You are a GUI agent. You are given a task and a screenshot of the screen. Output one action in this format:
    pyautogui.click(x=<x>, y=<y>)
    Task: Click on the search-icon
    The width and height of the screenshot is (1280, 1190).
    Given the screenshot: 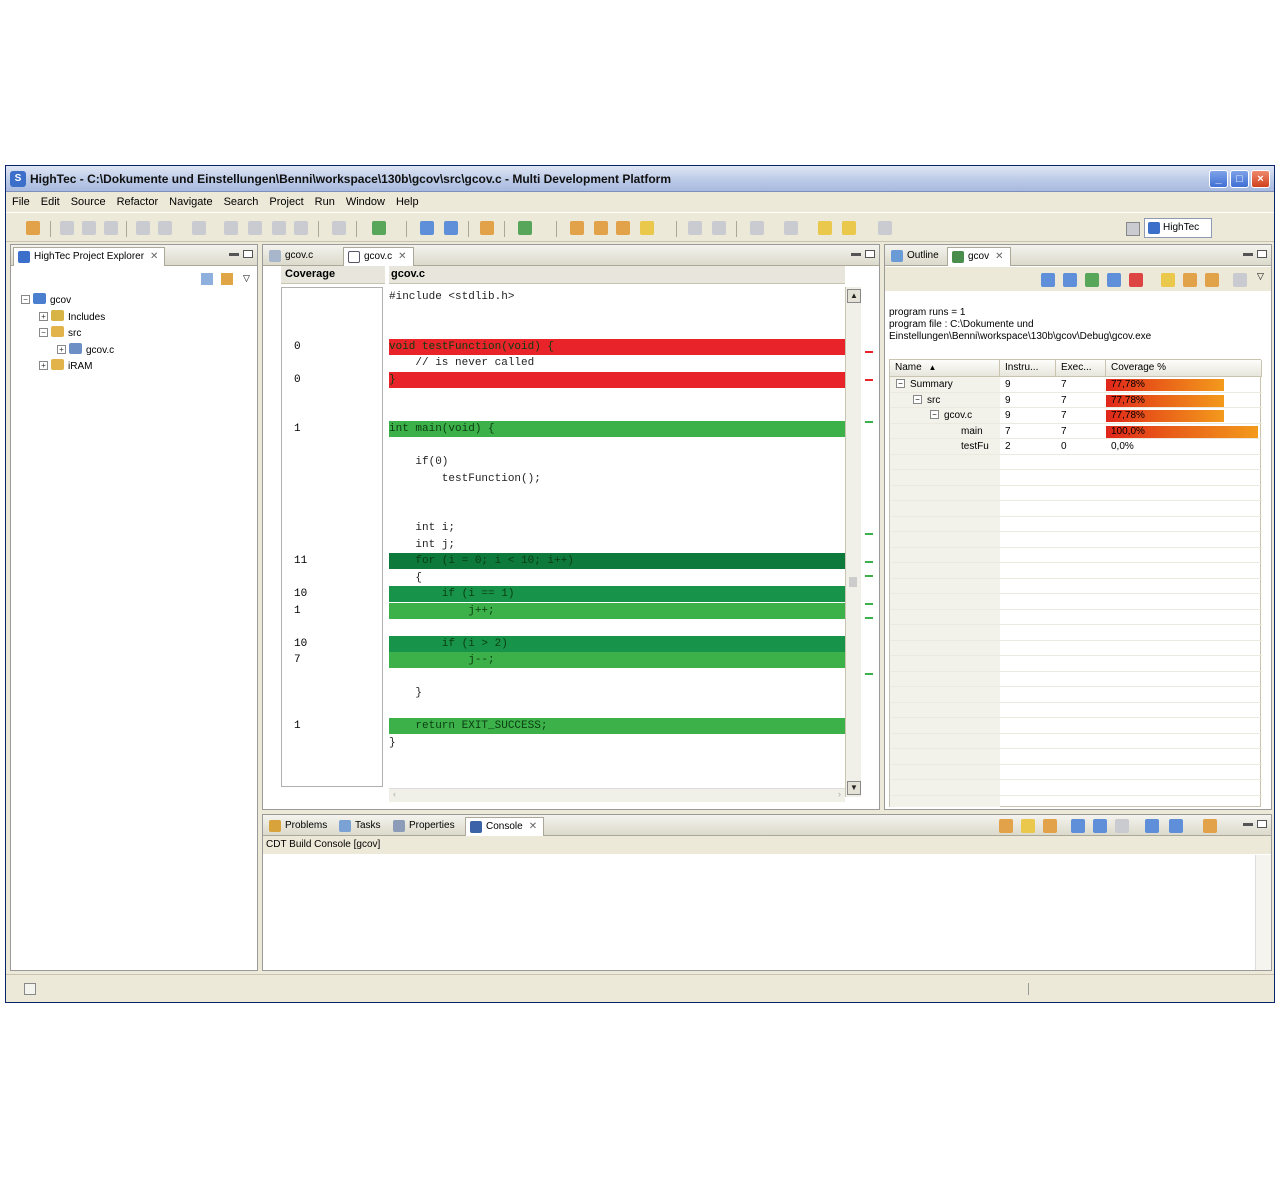 What is the action you would take?
    pyautogui.click(x=525, y=228)
    